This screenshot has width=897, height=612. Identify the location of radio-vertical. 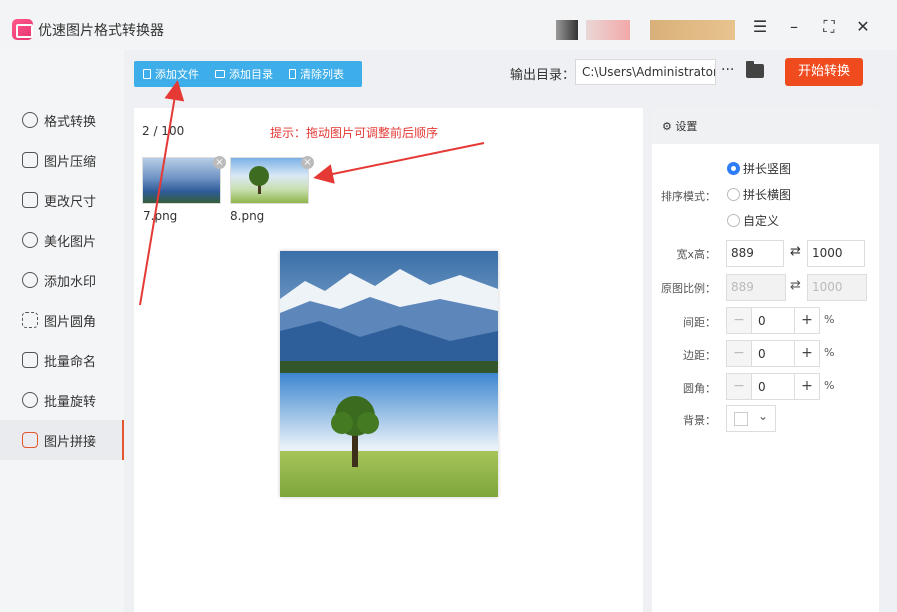
(733, 168).